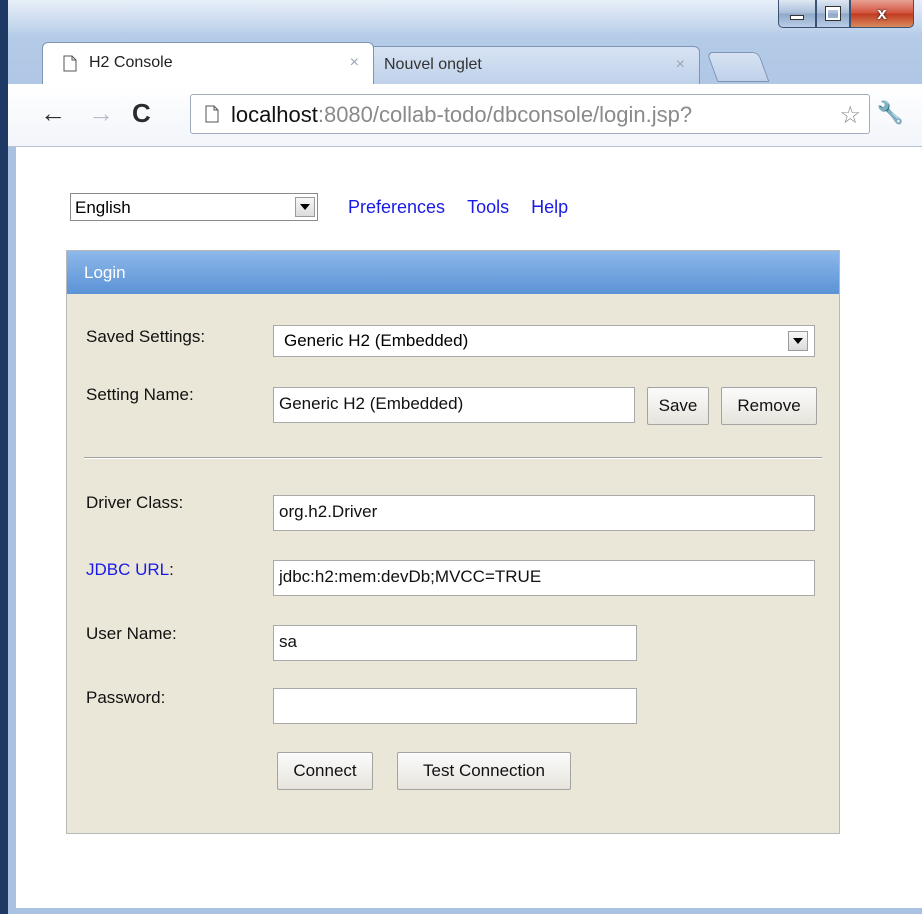 Image resolution: width=922 pixels, height=914 pixels. What do you see at coordinates (131, 62) in the screenshot?
I see `tab-title: H2 Console` at bounding box center [131, 62].